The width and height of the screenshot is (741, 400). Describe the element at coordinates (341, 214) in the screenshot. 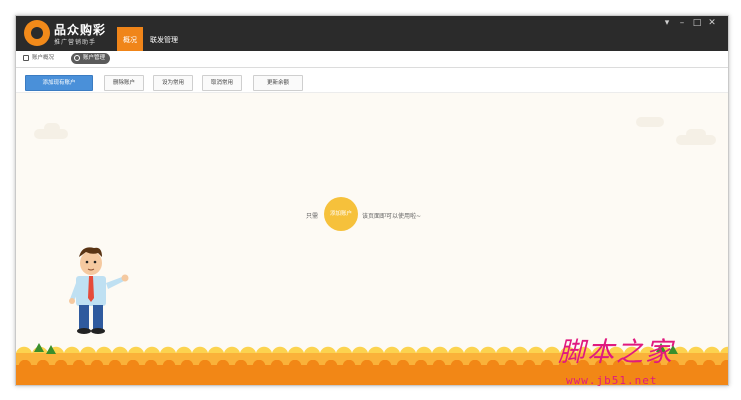

I see `add-account-circle-button: 添加账户` at that location.